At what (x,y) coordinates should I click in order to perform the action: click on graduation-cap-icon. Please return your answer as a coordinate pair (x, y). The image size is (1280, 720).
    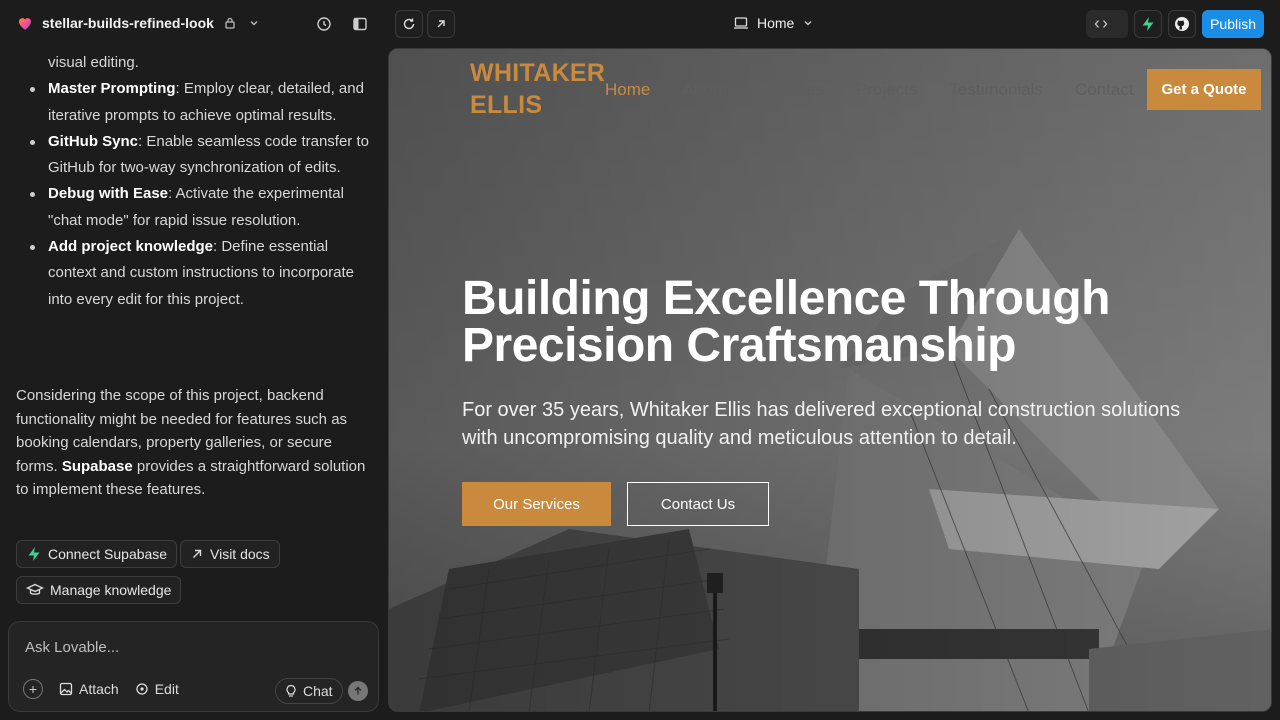
    Looking at the image, I should click on (35, 589).